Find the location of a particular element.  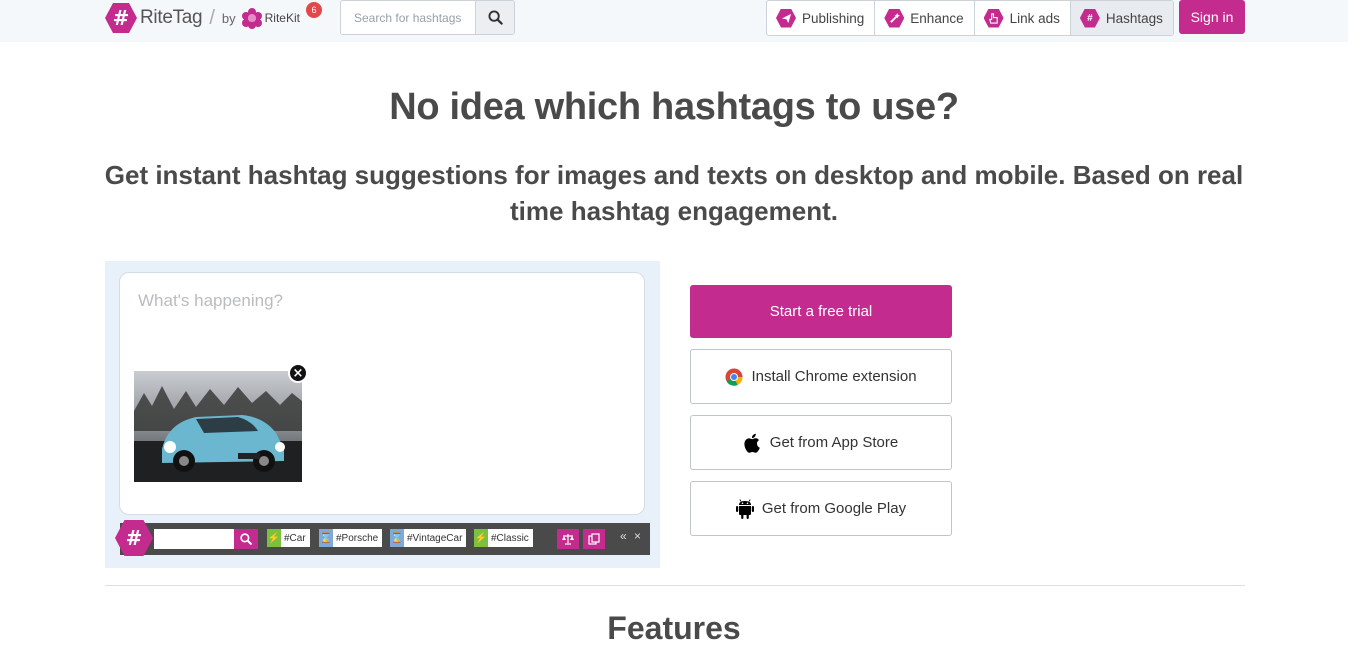

product-nav: Publishing Enhance Link ads # Hashtags is located at coordinates (970, 18).